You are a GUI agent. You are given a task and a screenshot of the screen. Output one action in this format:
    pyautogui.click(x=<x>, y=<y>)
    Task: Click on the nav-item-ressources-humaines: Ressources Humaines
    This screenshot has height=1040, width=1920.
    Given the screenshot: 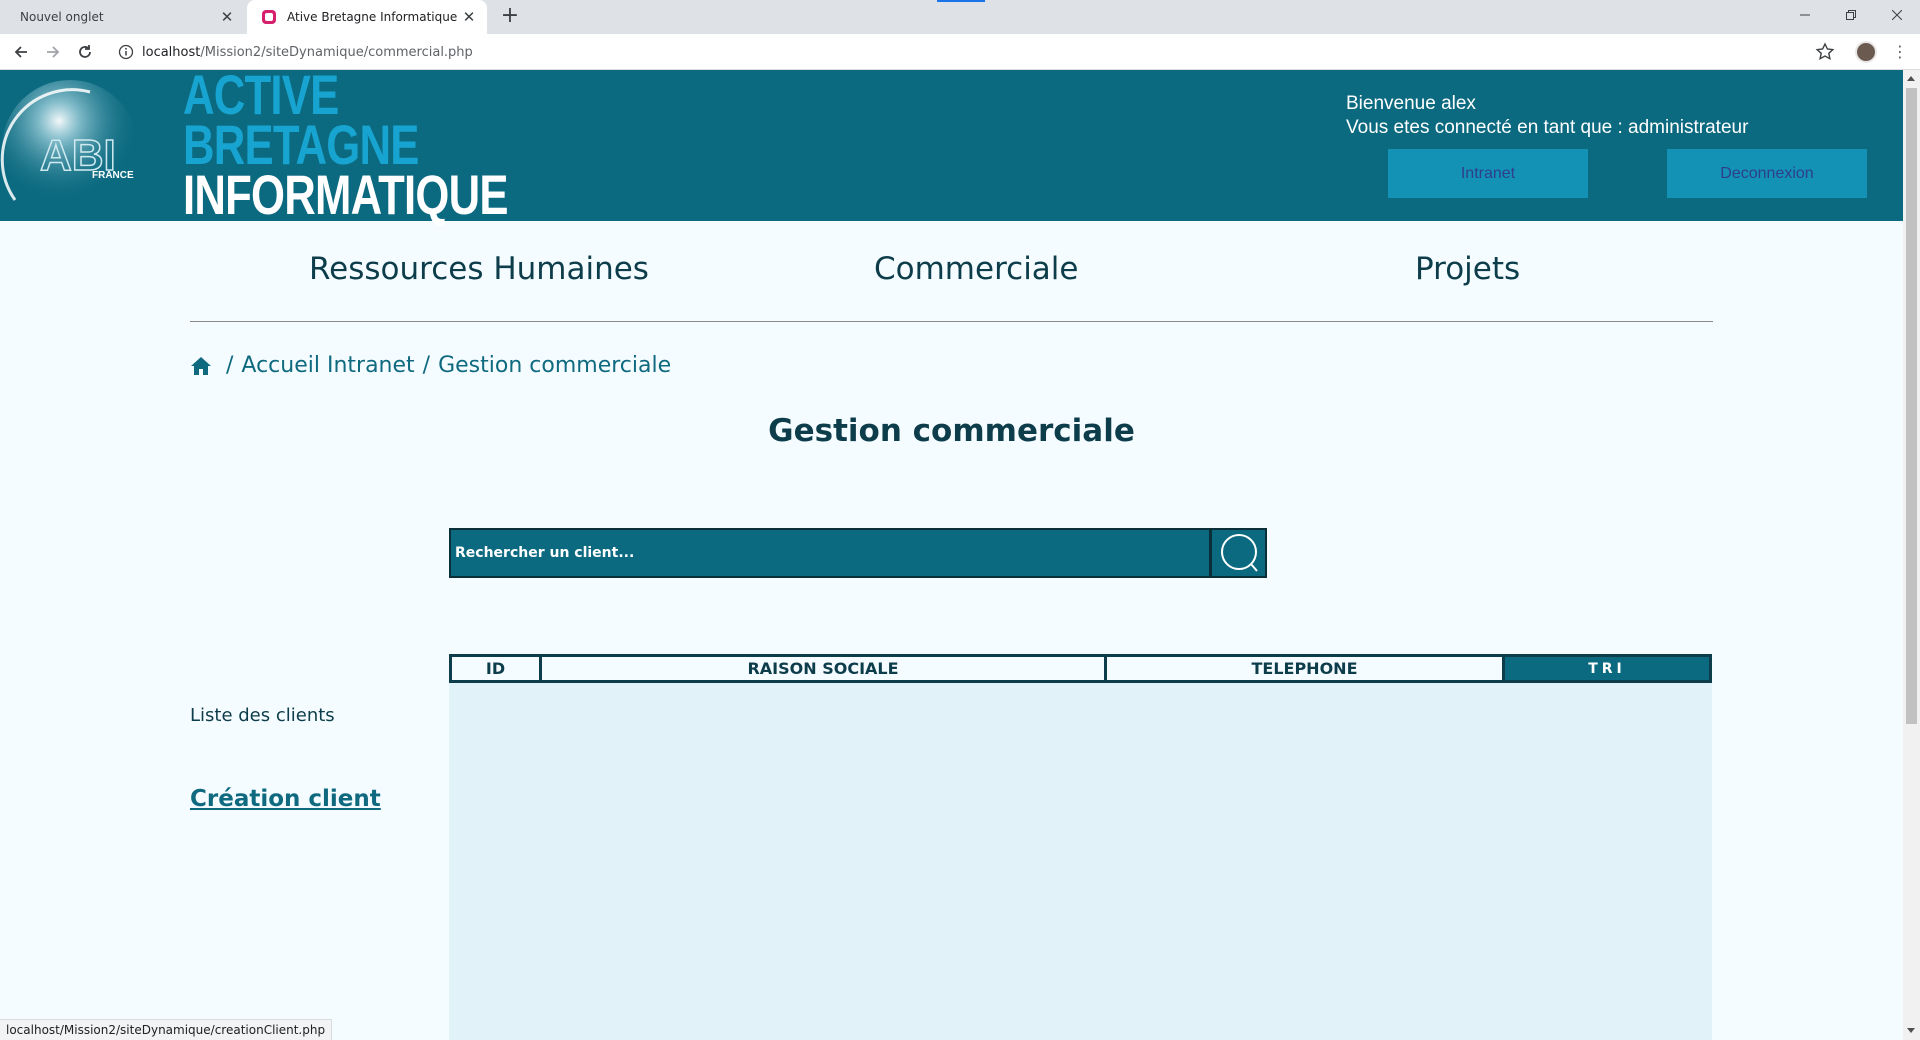 What is the action you would take?
    pyautogui.click(x=479, y=269)
    